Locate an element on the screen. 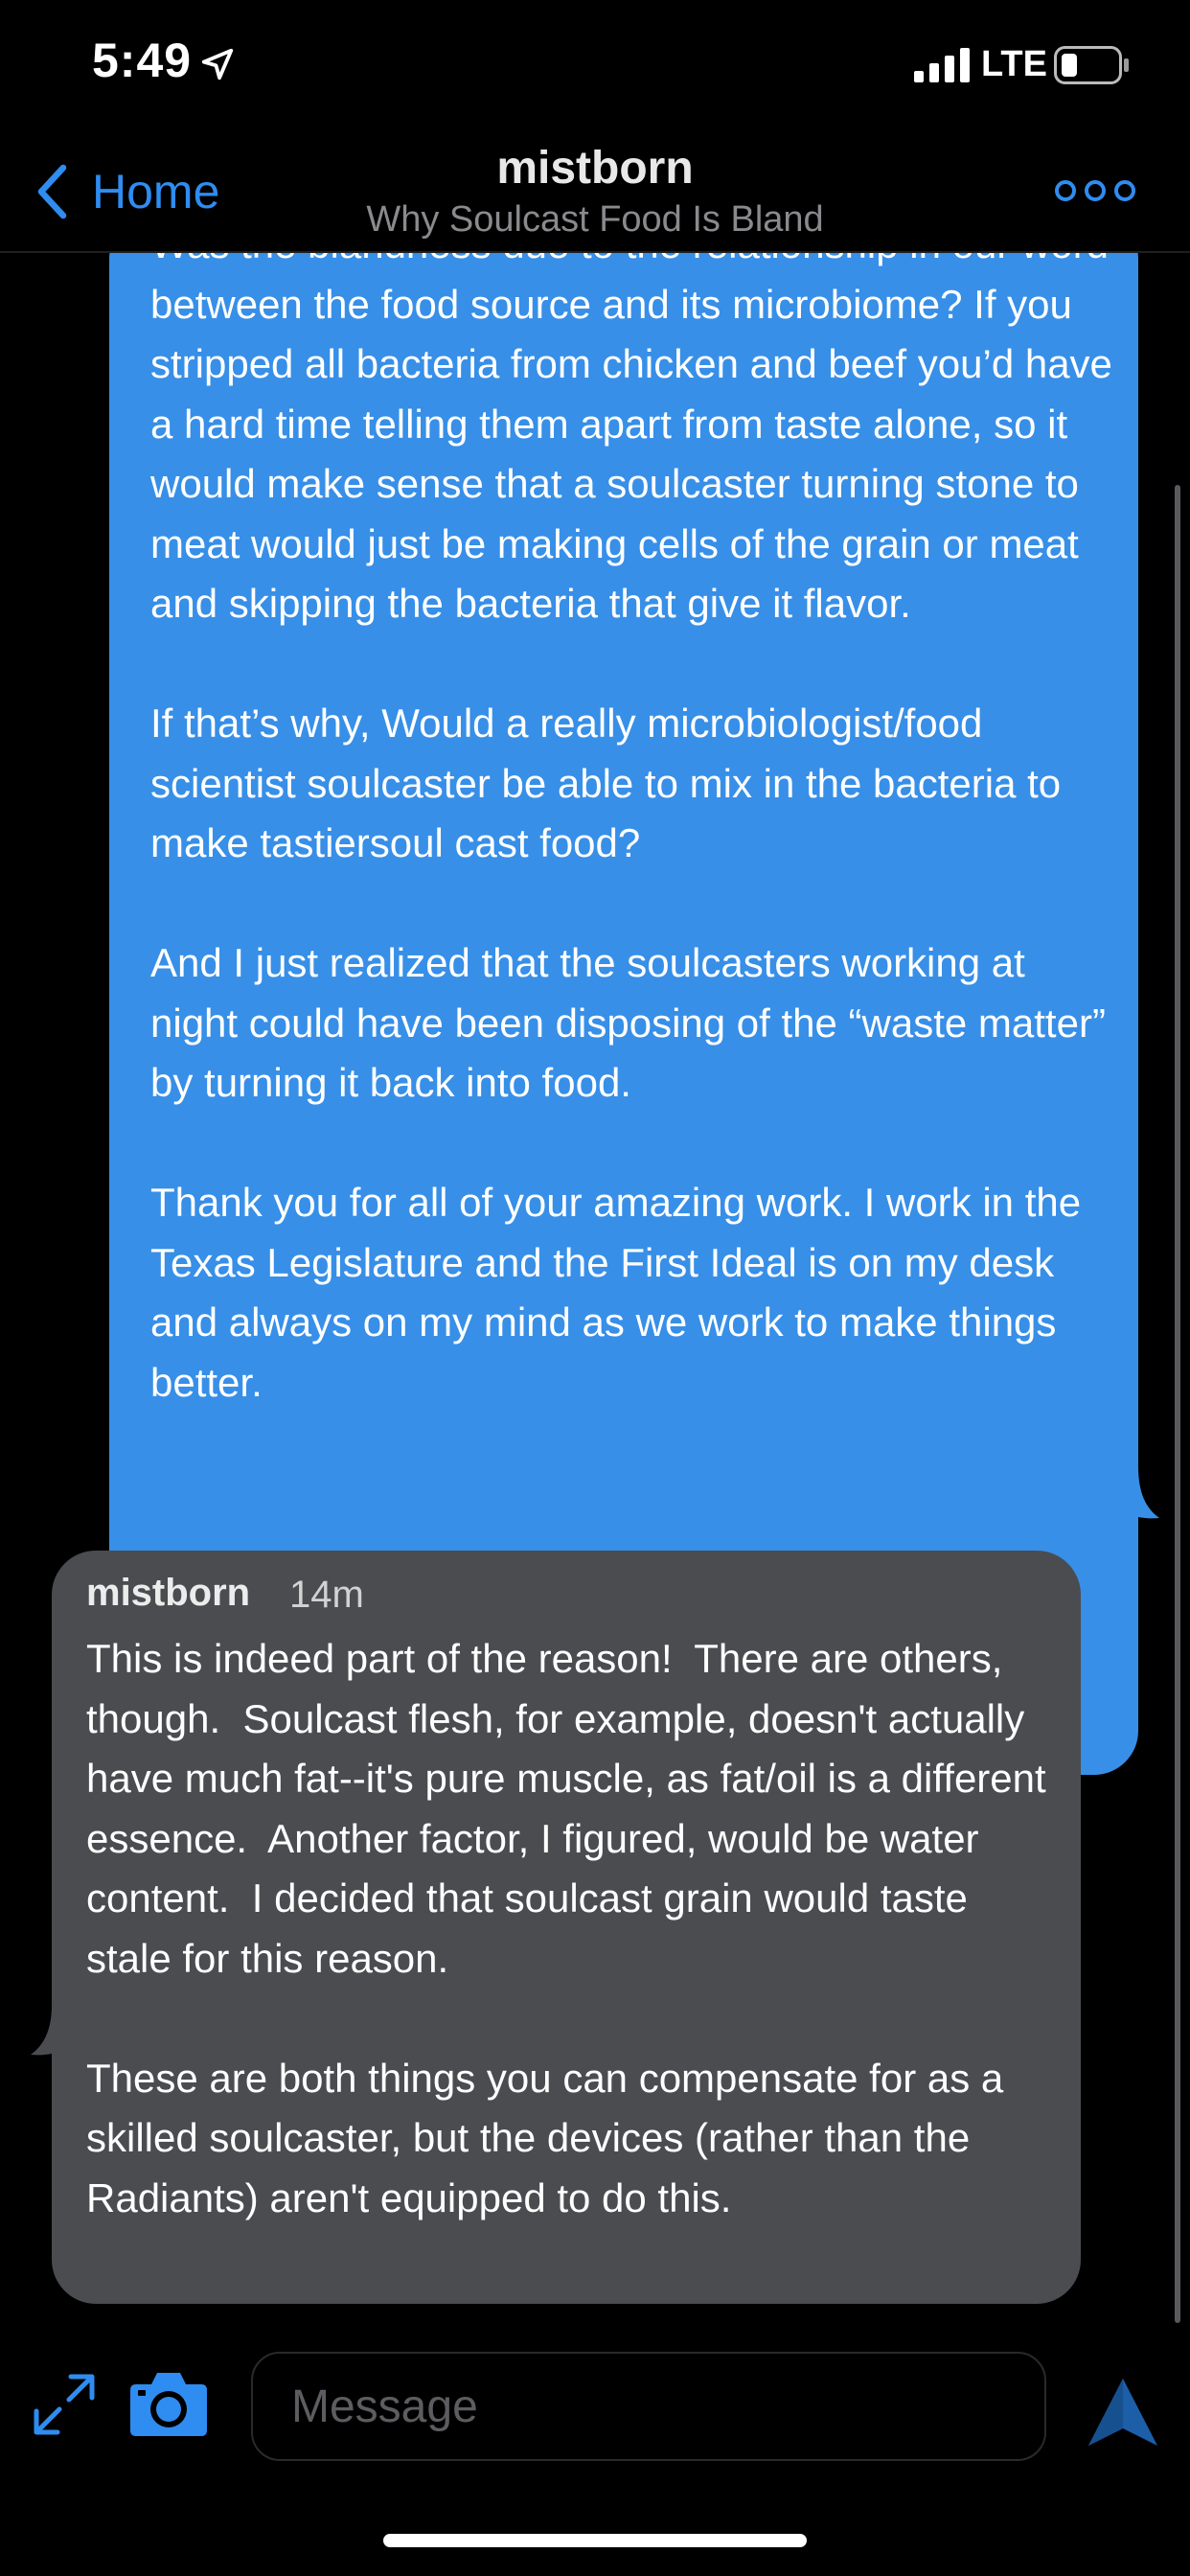 The width and height of the screenshot is (1190, 2576). message-composer is located at coordinates (595, 2409).